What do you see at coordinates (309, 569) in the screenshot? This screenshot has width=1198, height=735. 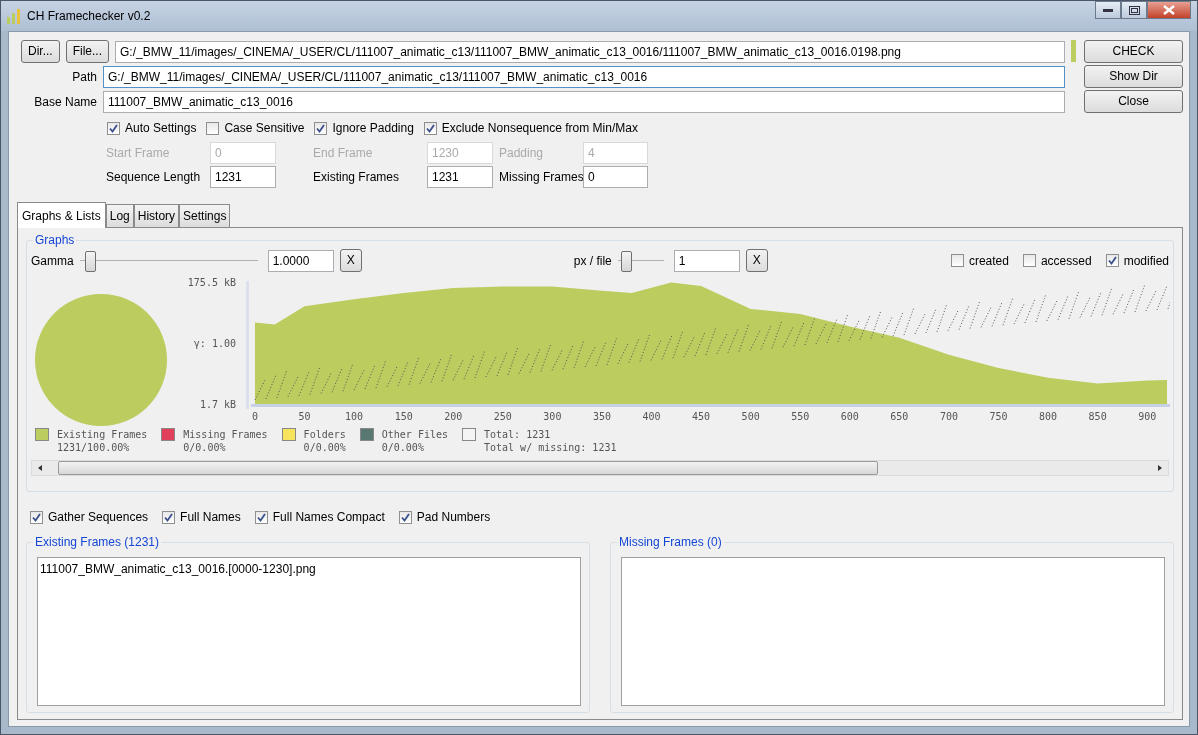 I see `list-item: 111007_BMW_animatic_c13_0016.[0000-1230].png` at bounding box center [309, 569].